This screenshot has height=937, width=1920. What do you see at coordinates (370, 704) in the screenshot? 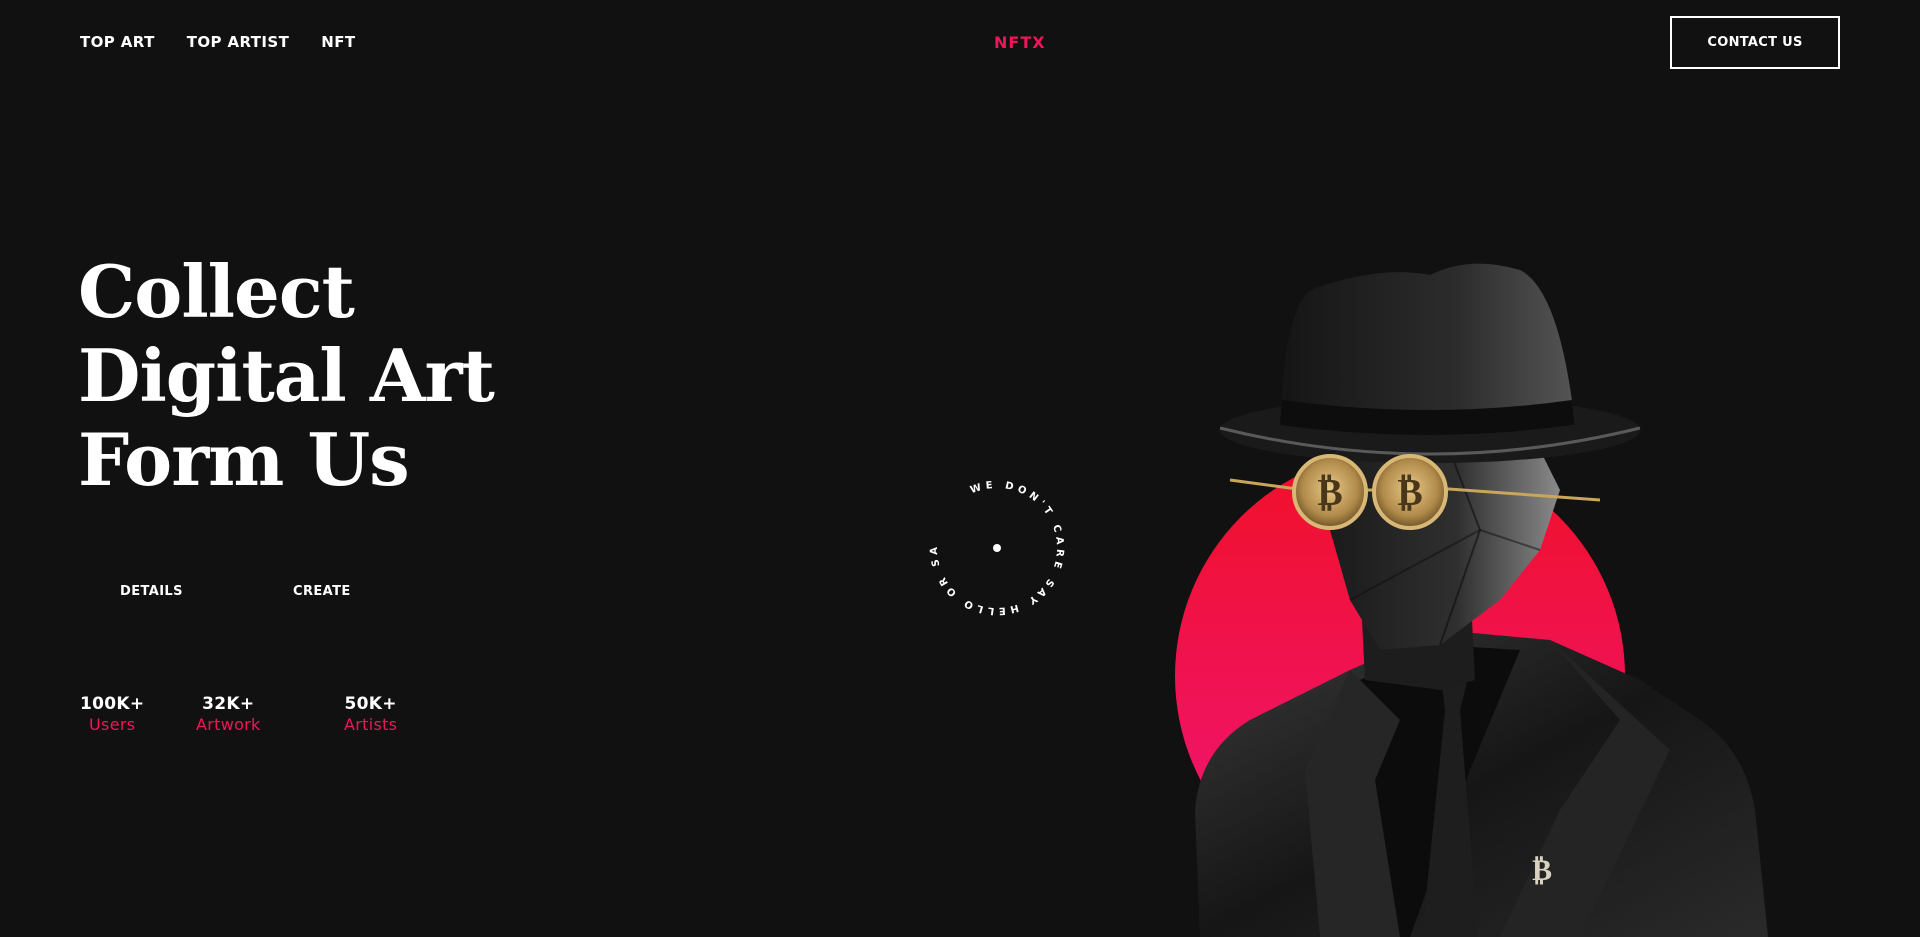
I see `stat-artists-value: 50K+` at bounding box center [370, 704].